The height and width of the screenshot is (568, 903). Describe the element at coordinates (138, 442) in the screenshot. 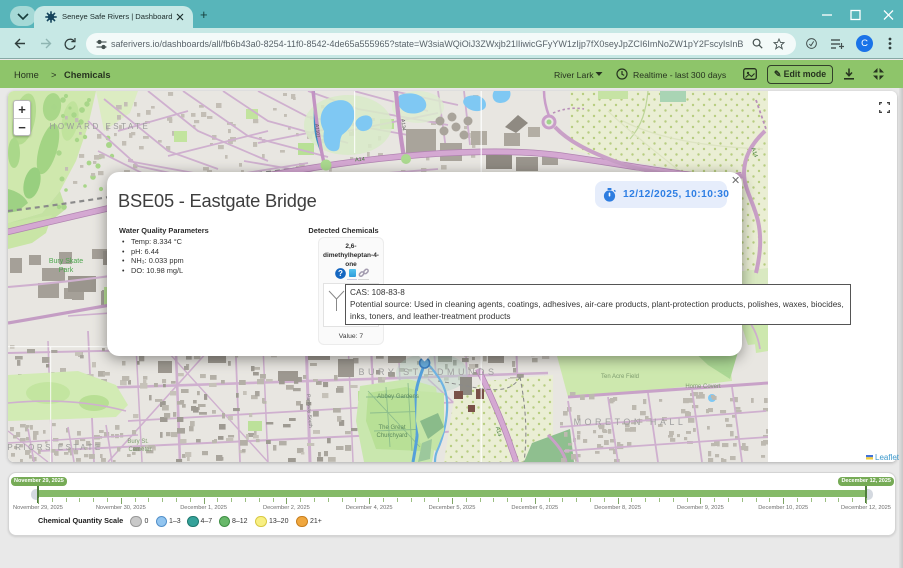

I see `svg-text: Bury St.` at that location.